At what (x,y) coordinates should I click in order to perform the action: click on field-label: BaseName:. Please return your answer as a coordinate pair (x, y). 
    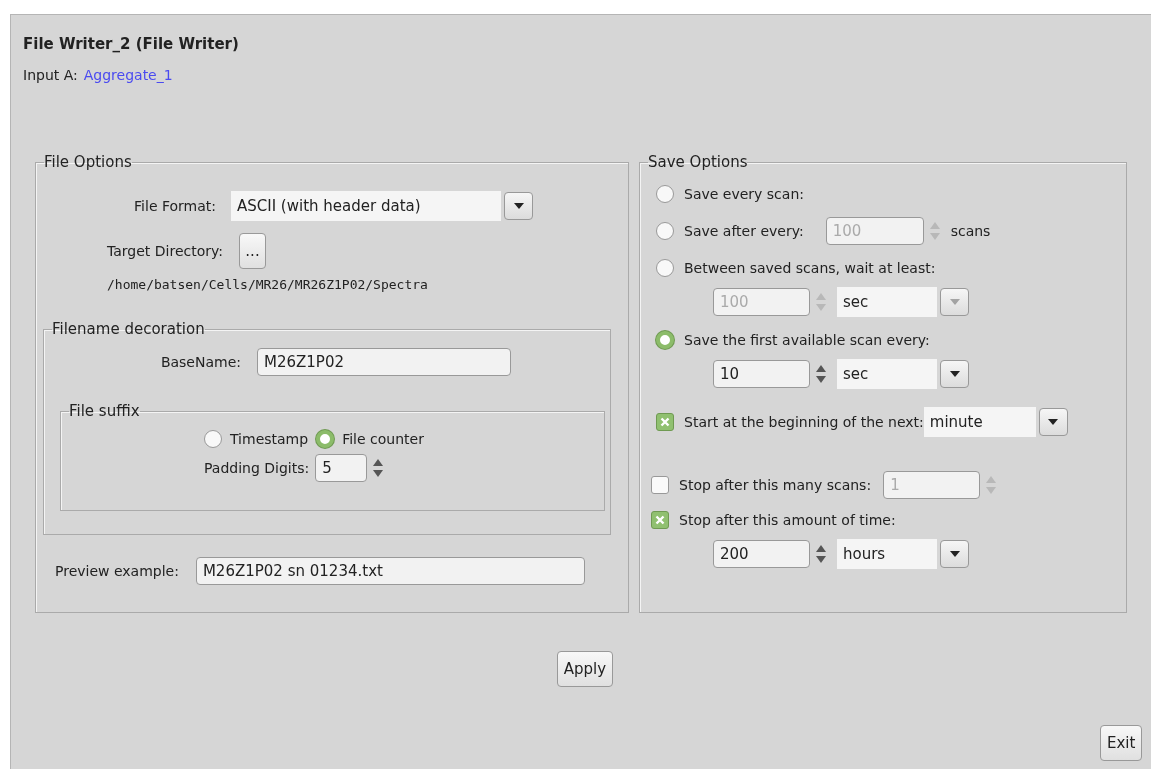
    Looking at the image, I should click on (200, 362).